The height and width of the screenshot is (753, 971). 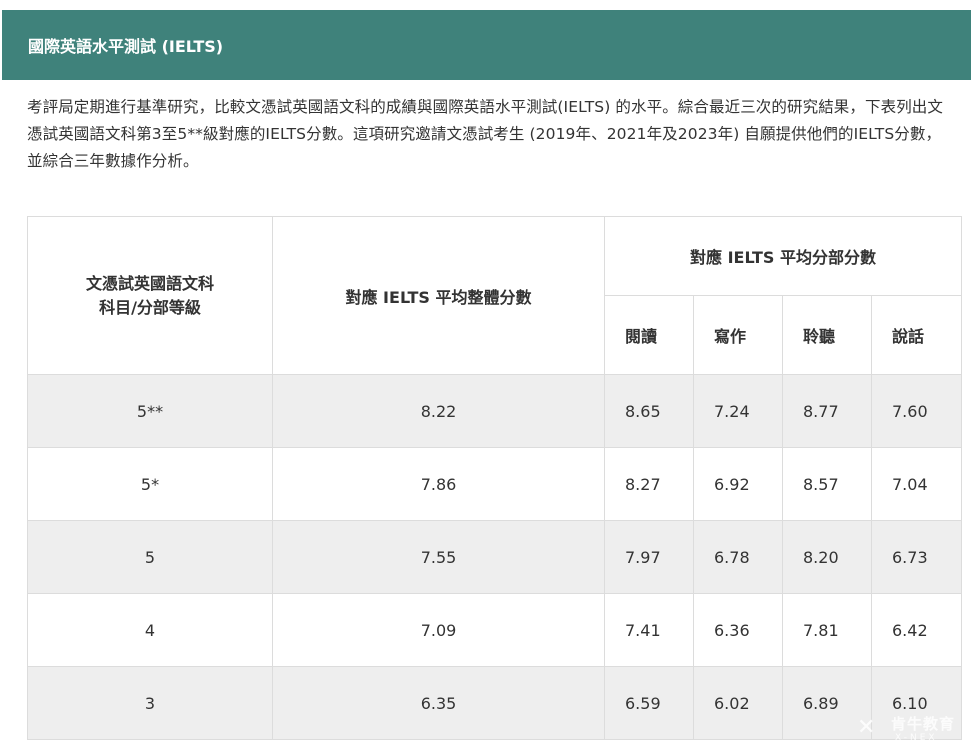 What do you see at coordinates (150, 703) in the screenshot?
I see `grade-cell: 3` at bounding box center [150, 703].